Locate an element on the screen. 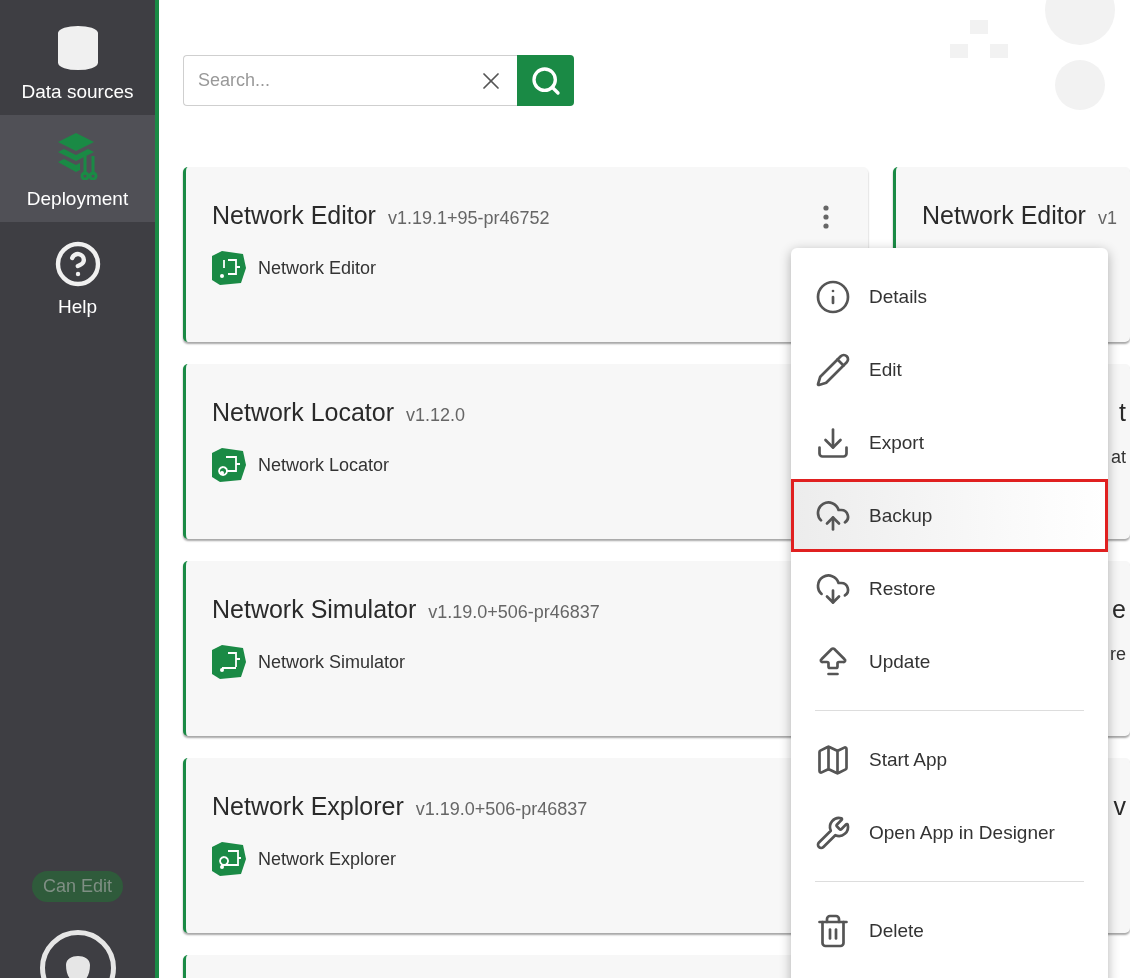 Image resolution: width=1130 pixels, height=978 pixels. app-title: t is located at coordinates (1122, 412).